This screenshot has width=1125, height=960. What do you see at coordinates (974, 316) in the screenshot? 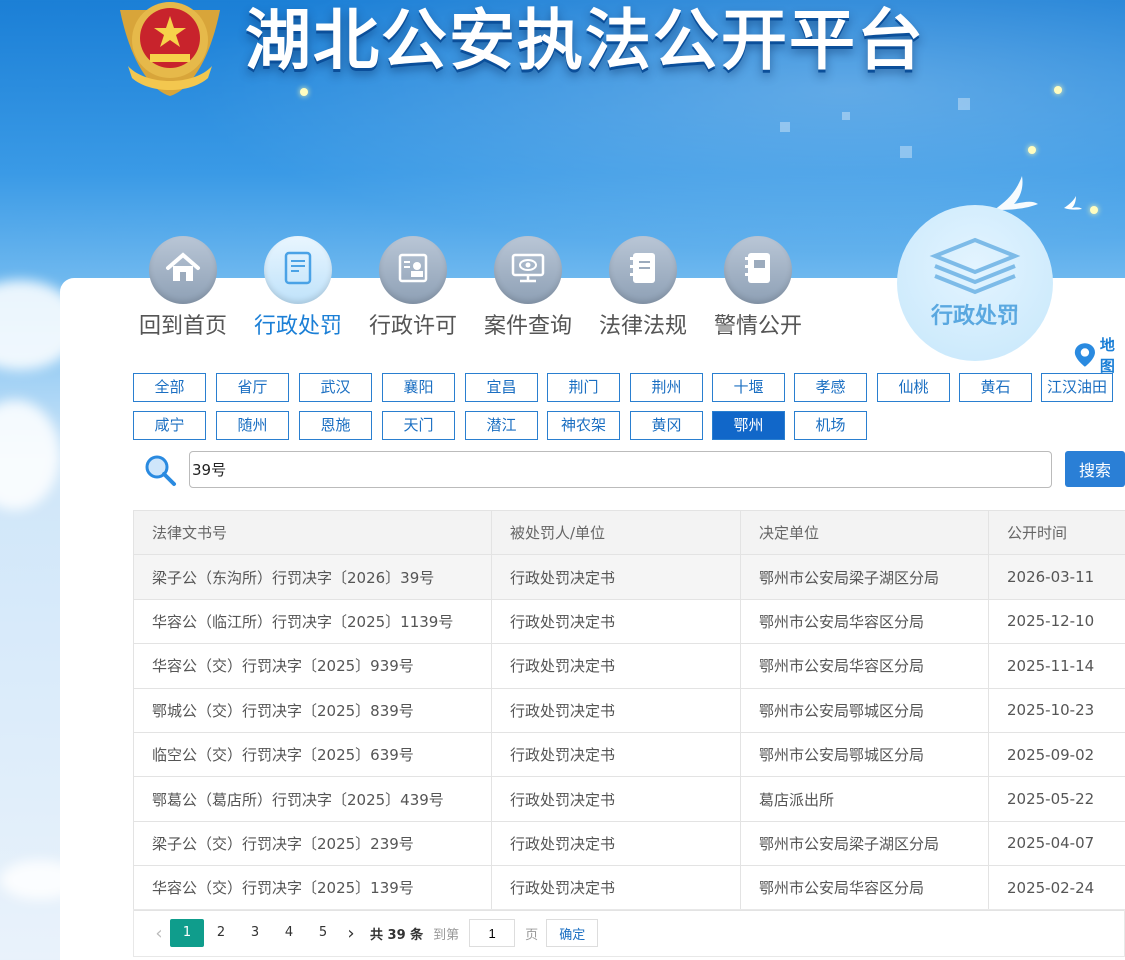
I see `section-badge-label: 行政处罚` at bounding box center [974, 316].